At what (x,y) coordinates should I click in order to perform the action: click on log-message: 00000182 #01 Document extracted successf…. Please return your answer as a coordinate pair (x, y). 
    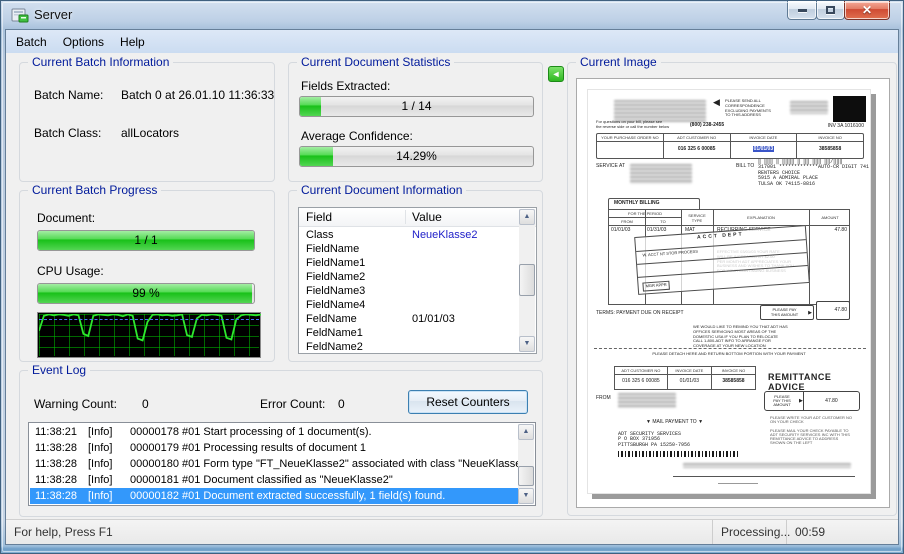
    Looking at the image, I should click on (288, 496).